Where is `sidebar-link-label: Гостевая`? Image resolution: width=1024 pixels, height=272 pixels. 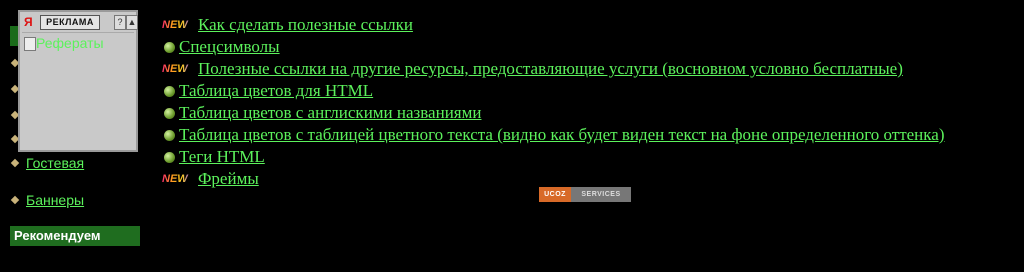
sidebar-link-label: Гостевая is located at coordinates (55, 163).